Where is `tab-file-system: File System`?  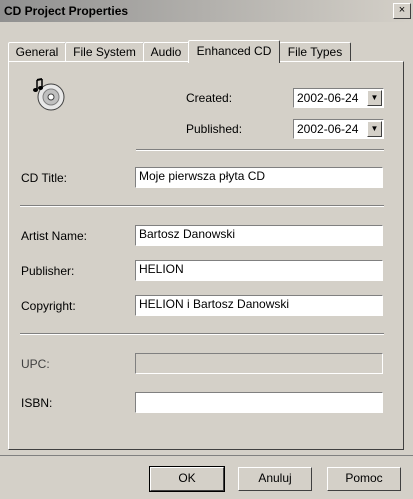 tab-file-system: File System is located at coordinates (104, 51).